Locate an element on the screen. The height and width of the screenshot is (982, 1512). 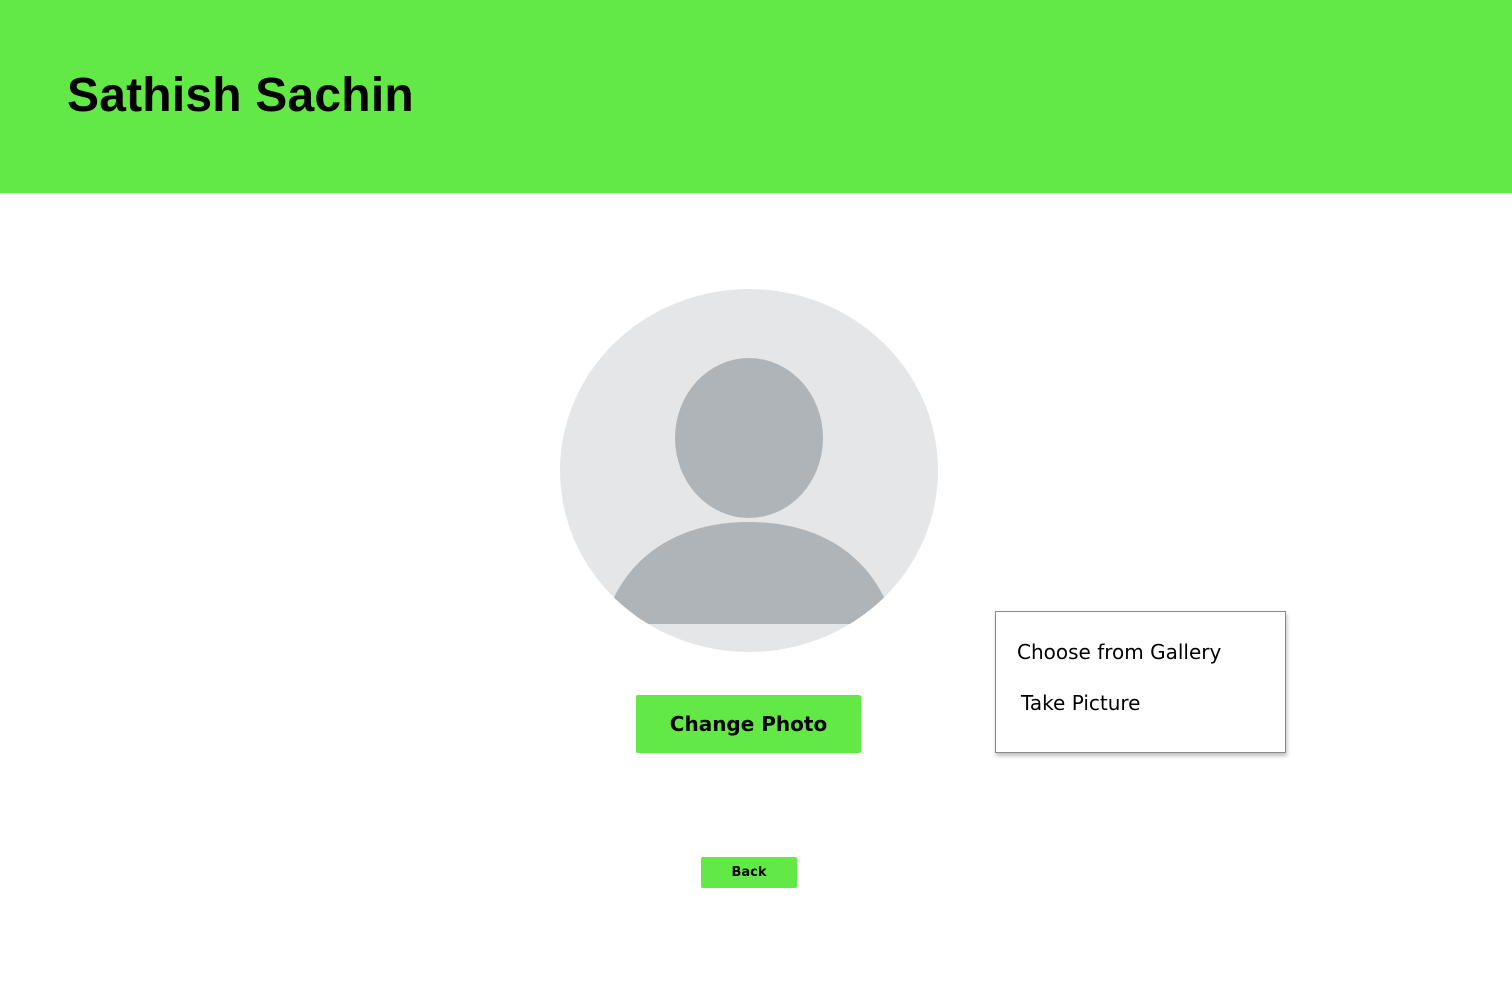
back-button: Back is located at coordinates (749, 872).